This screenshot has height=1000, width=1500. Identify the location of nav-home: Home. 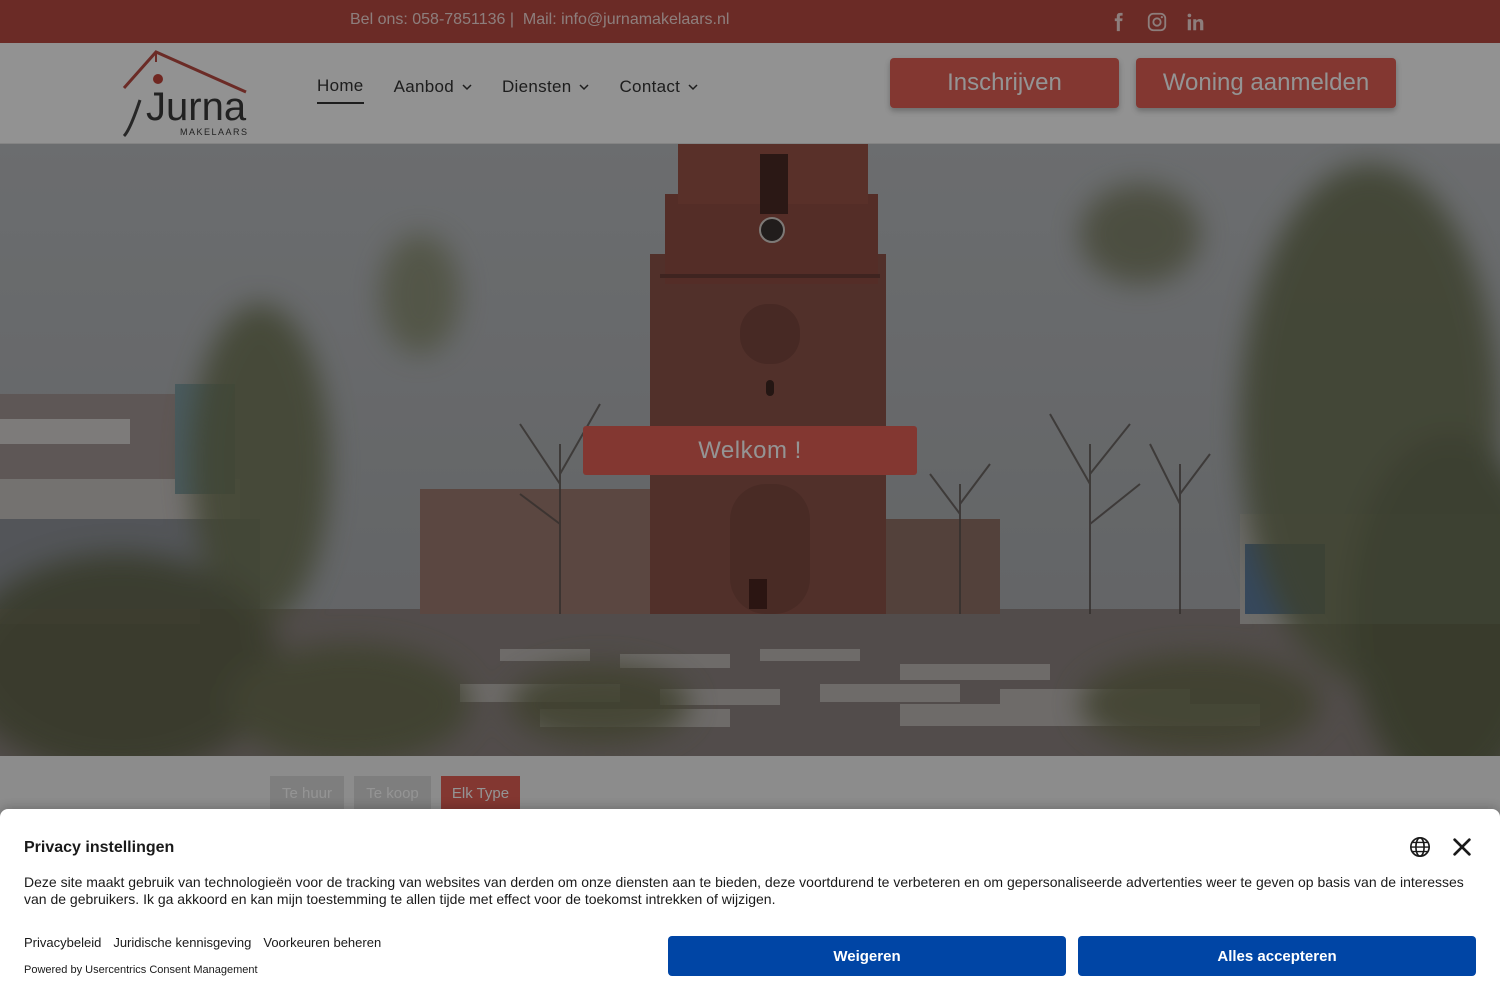
(340, 90).